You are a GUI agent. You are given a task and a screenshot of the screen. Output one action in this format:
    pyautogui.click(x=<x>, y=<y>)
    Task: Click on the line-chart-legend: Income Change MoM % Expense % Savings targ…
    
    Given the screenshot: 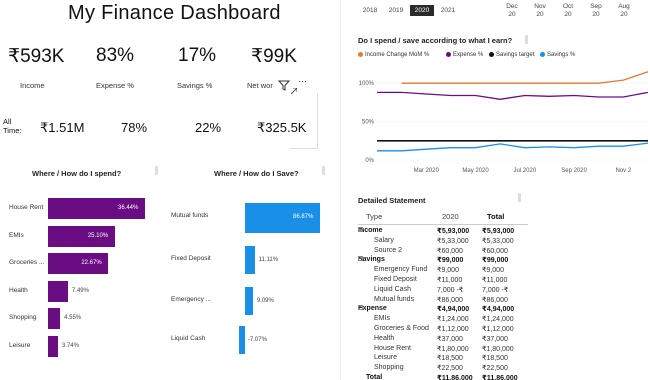 What is the action you would take?
    pyautogui.click(x=504, y=57)
    